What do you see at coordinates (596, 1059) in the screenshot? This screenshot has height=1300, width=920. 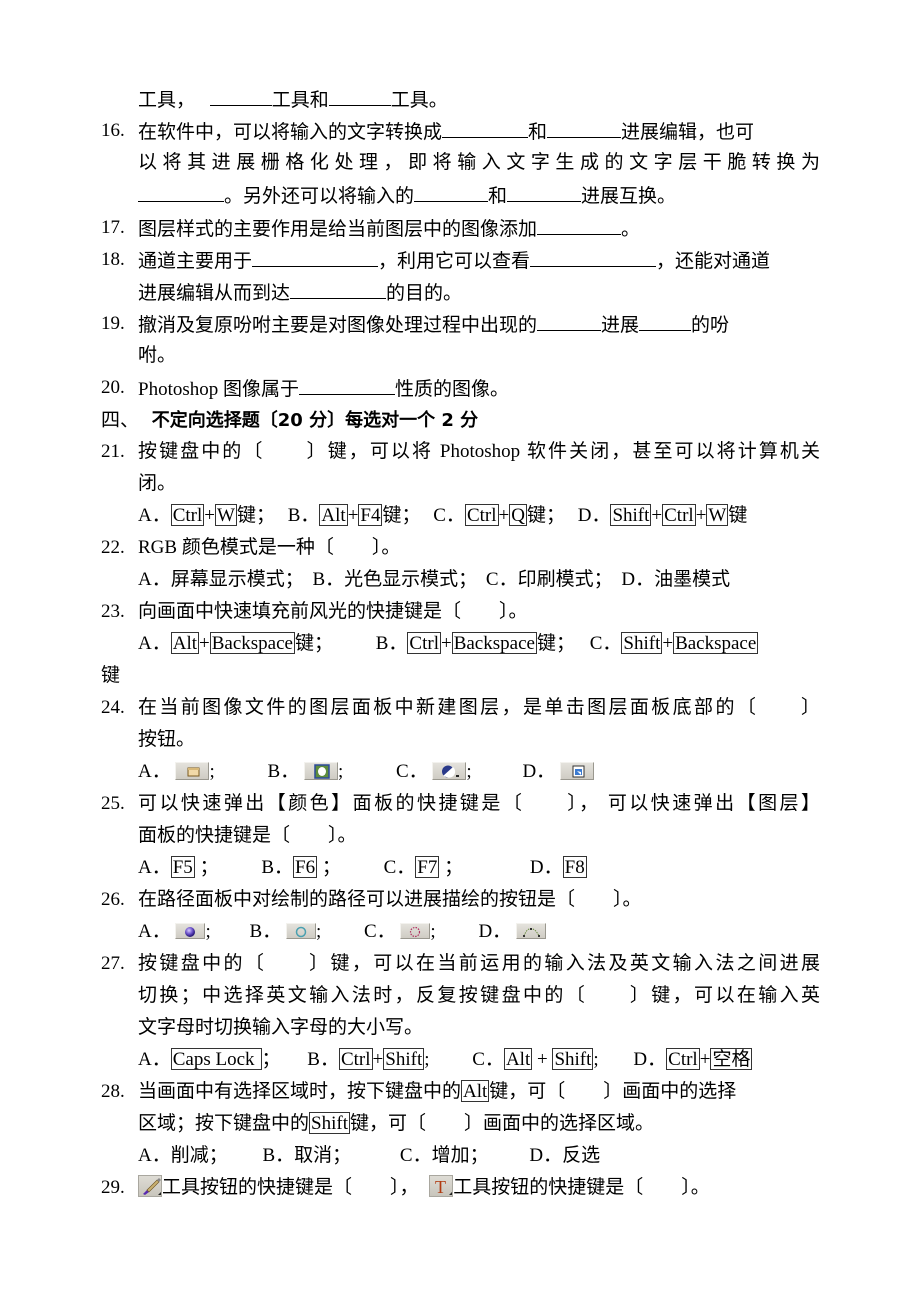 I see `option-suffix: ;` at bounding box center [596, 1059].